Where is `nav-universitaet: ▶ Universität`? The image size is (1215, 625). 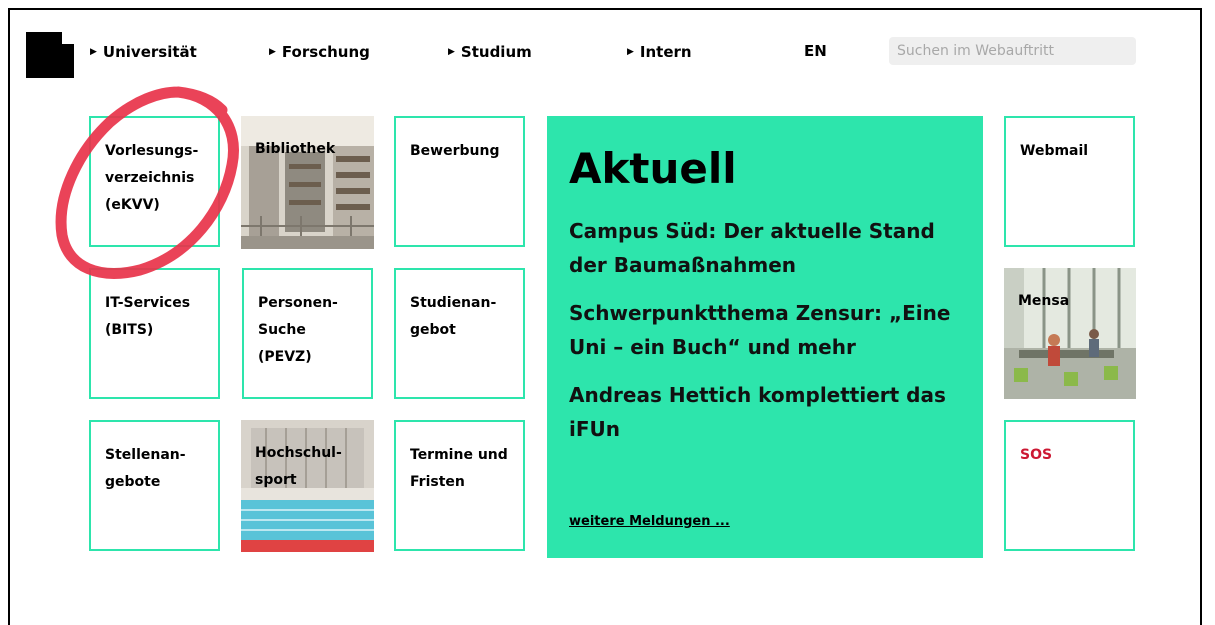 nav-universitaet: ▶ Universität is located at coordinates (143, 52).